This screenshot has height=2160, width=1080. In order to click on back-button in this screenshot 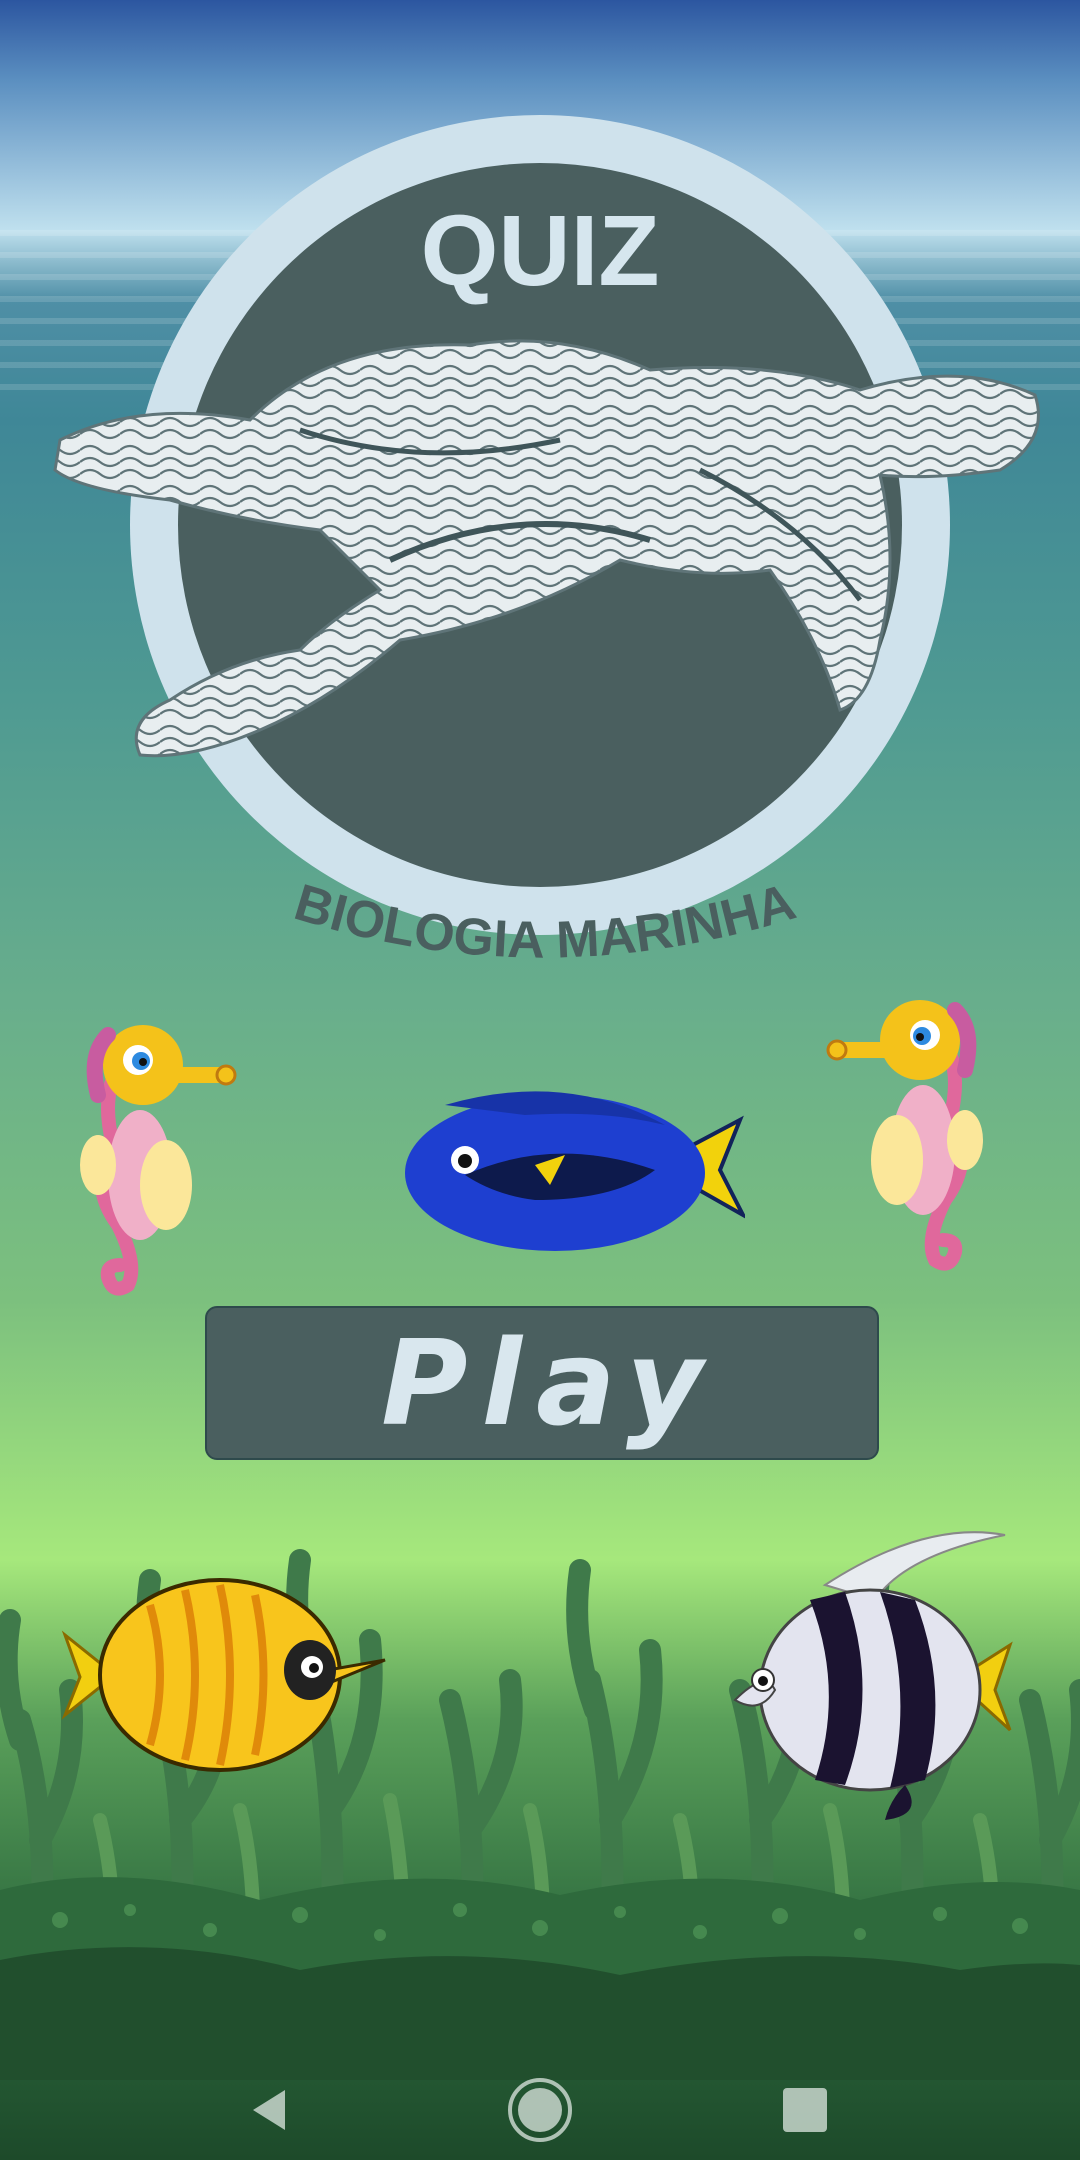, I will do `click(270, 2110)`.